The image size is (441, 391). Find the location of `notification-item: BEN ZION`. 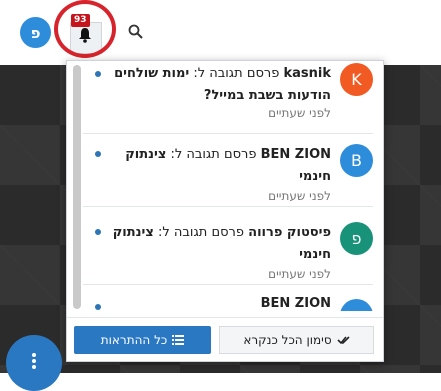

notification-item: BEN ZION is located at coordinates (228, 302).